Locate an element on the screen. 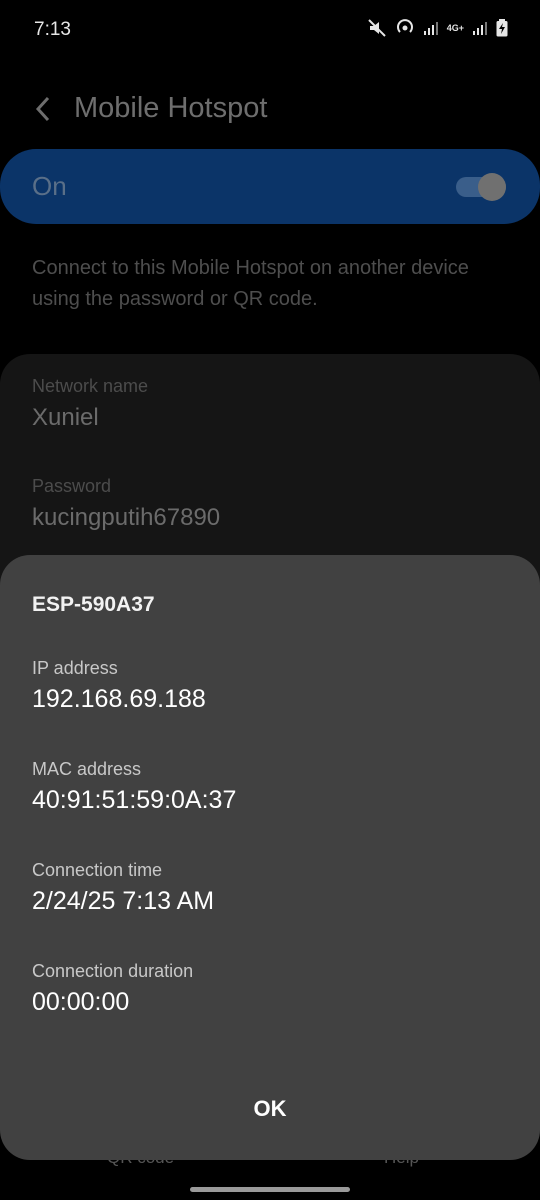 Image resolution: width=540 pixels, height=1200 pixels. battery-icon is located at coordinates (502, 28).